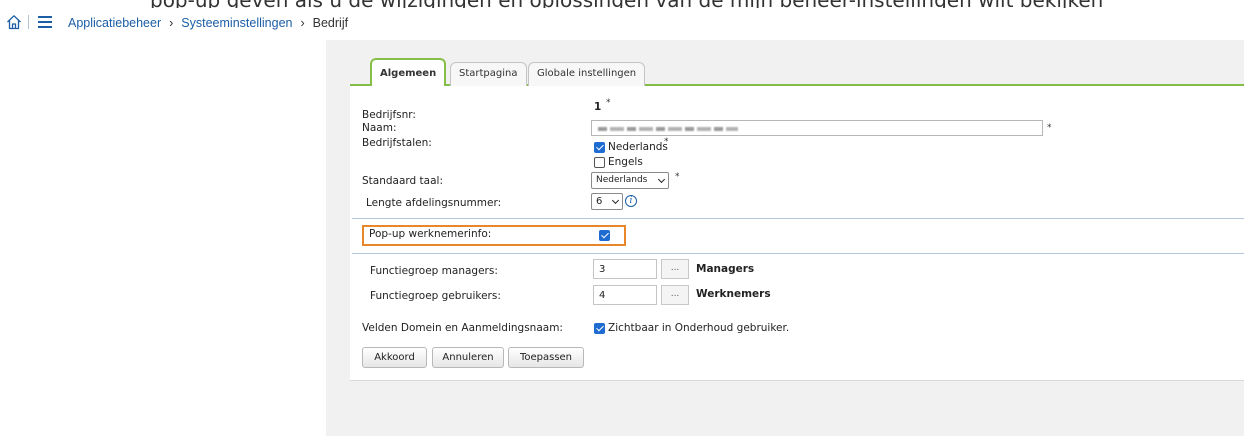 Image resolution: width=1244 pixels, height=436 pixels. I want to click on tab-label: Startpagina, so click(488, 73).